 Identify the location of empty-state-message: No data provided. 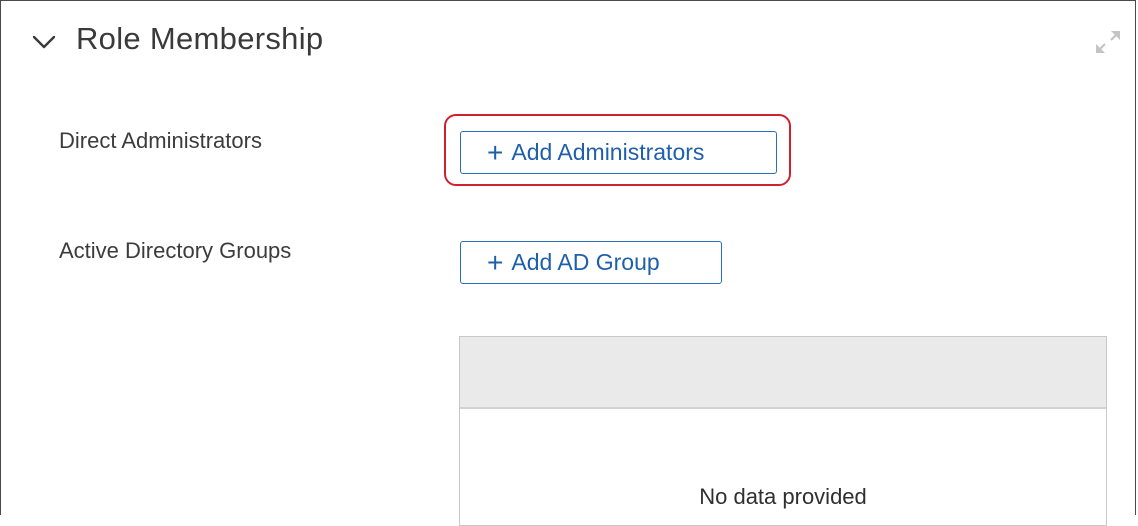
(783, 496).